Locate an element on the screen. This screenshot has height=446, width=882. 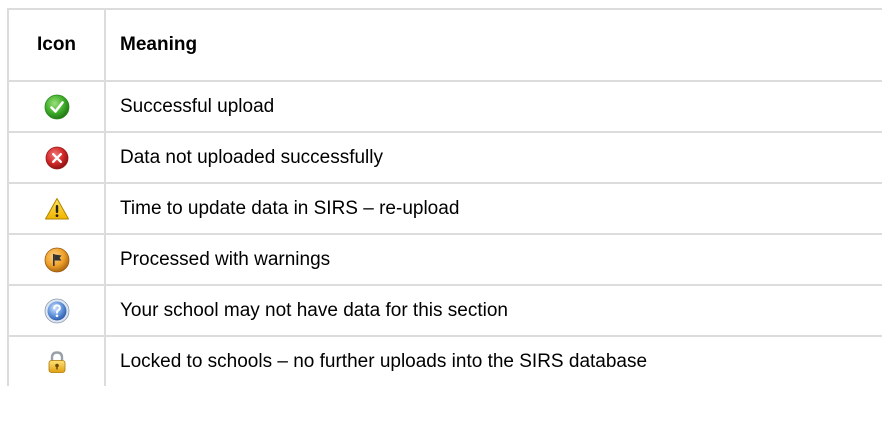
question-help-icon is located at coordinates (57, 311).